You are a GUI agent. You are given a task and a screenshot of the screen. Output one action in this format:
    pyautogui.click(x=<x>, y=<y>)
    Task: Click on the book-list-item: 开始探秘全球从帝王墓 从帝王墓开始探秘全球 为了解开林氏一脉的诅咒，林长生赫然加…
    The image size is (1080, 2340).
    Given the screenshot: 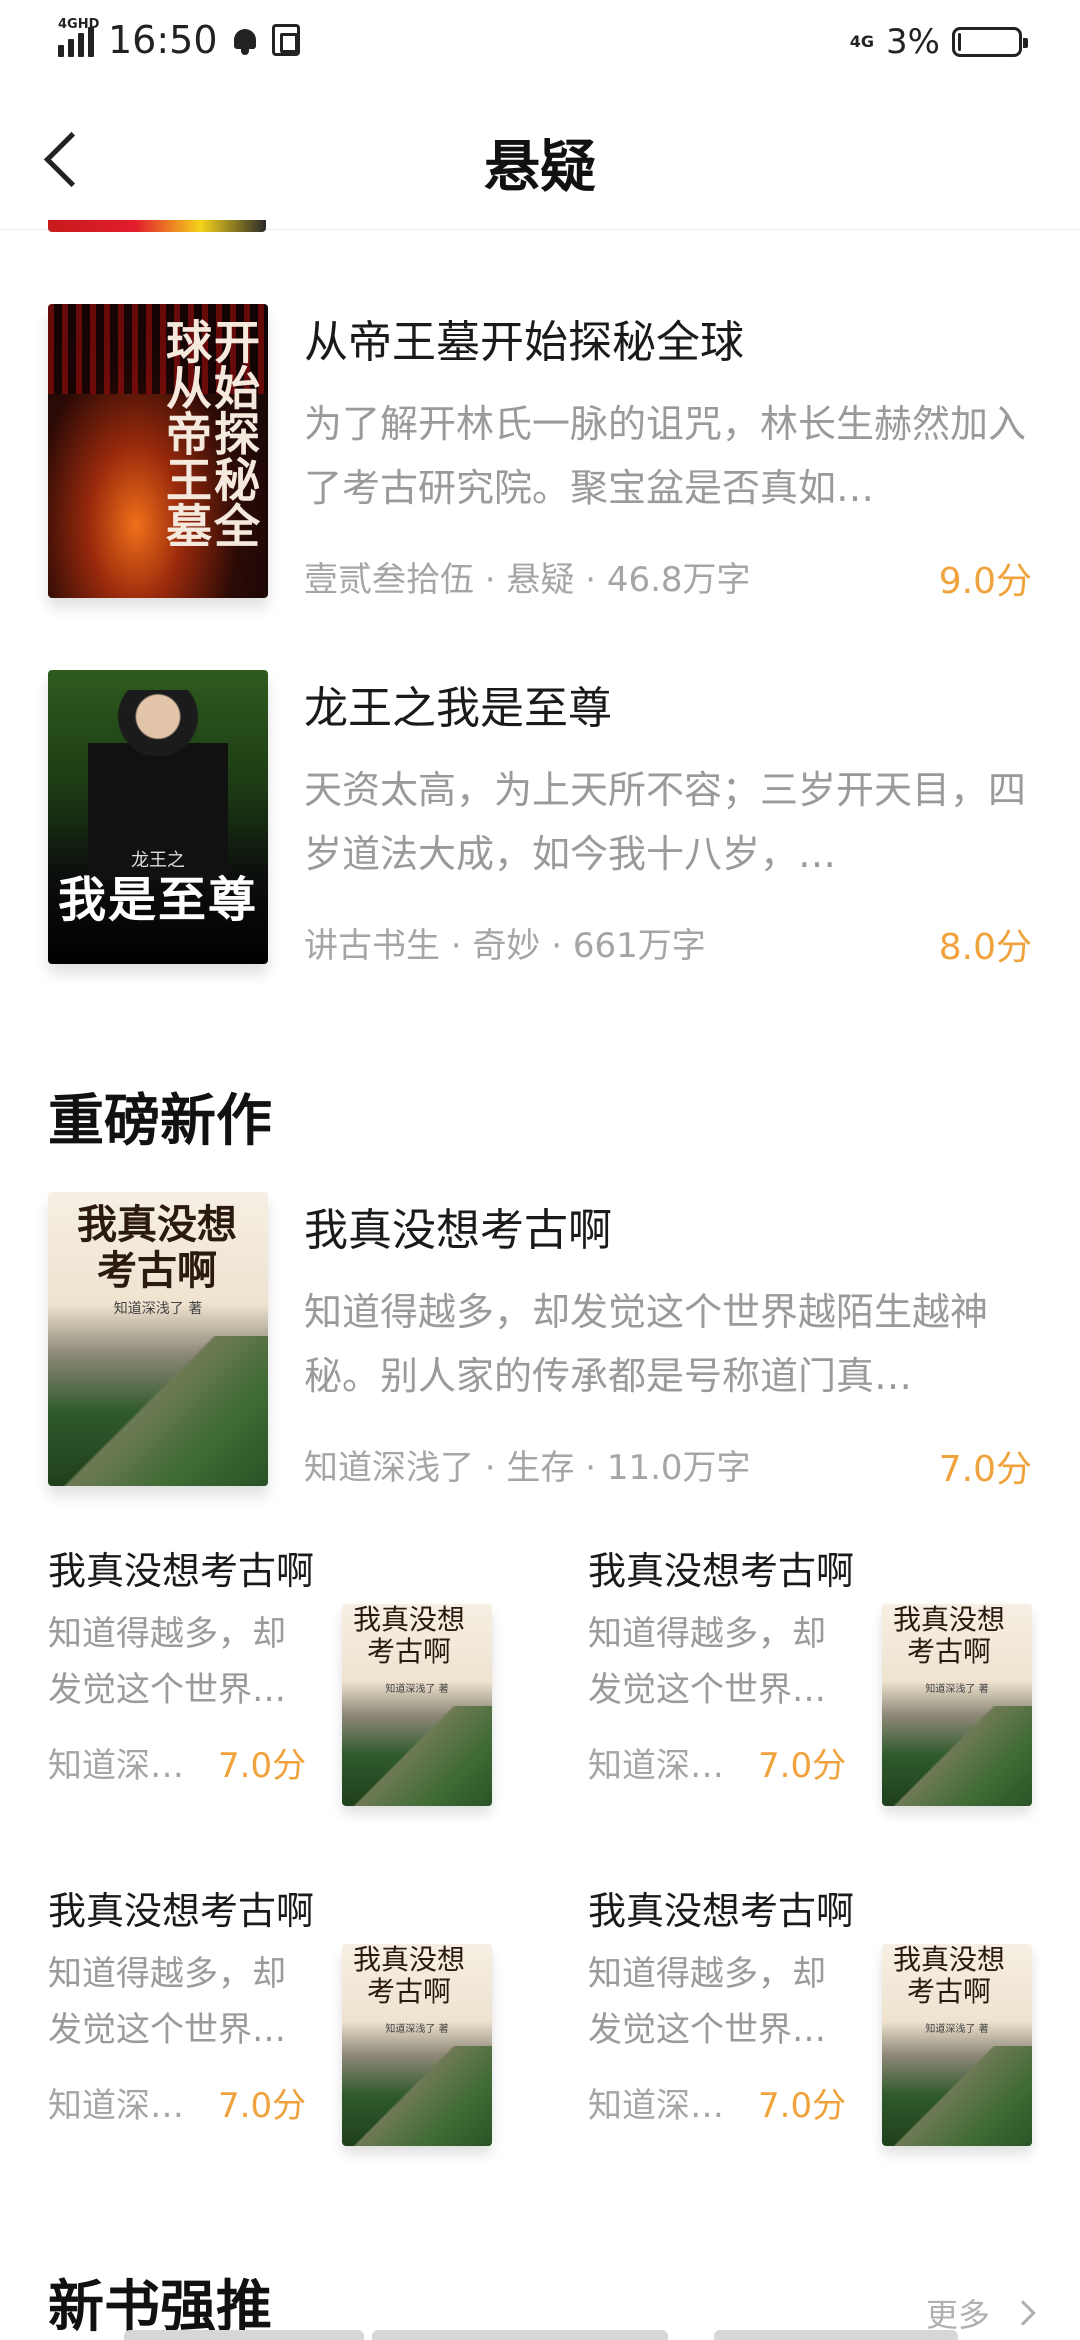 What is the action you would take?
    pyautogui.click(x=540, y=453)
    